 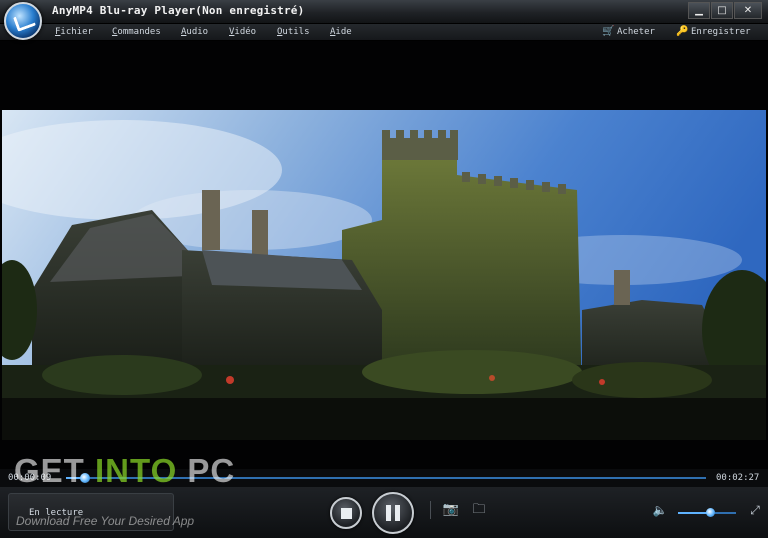 What do you see at coordinates (341, 32) in the screenshot?
I see `menu-aide: Aide` at bounding box center [341, 32].